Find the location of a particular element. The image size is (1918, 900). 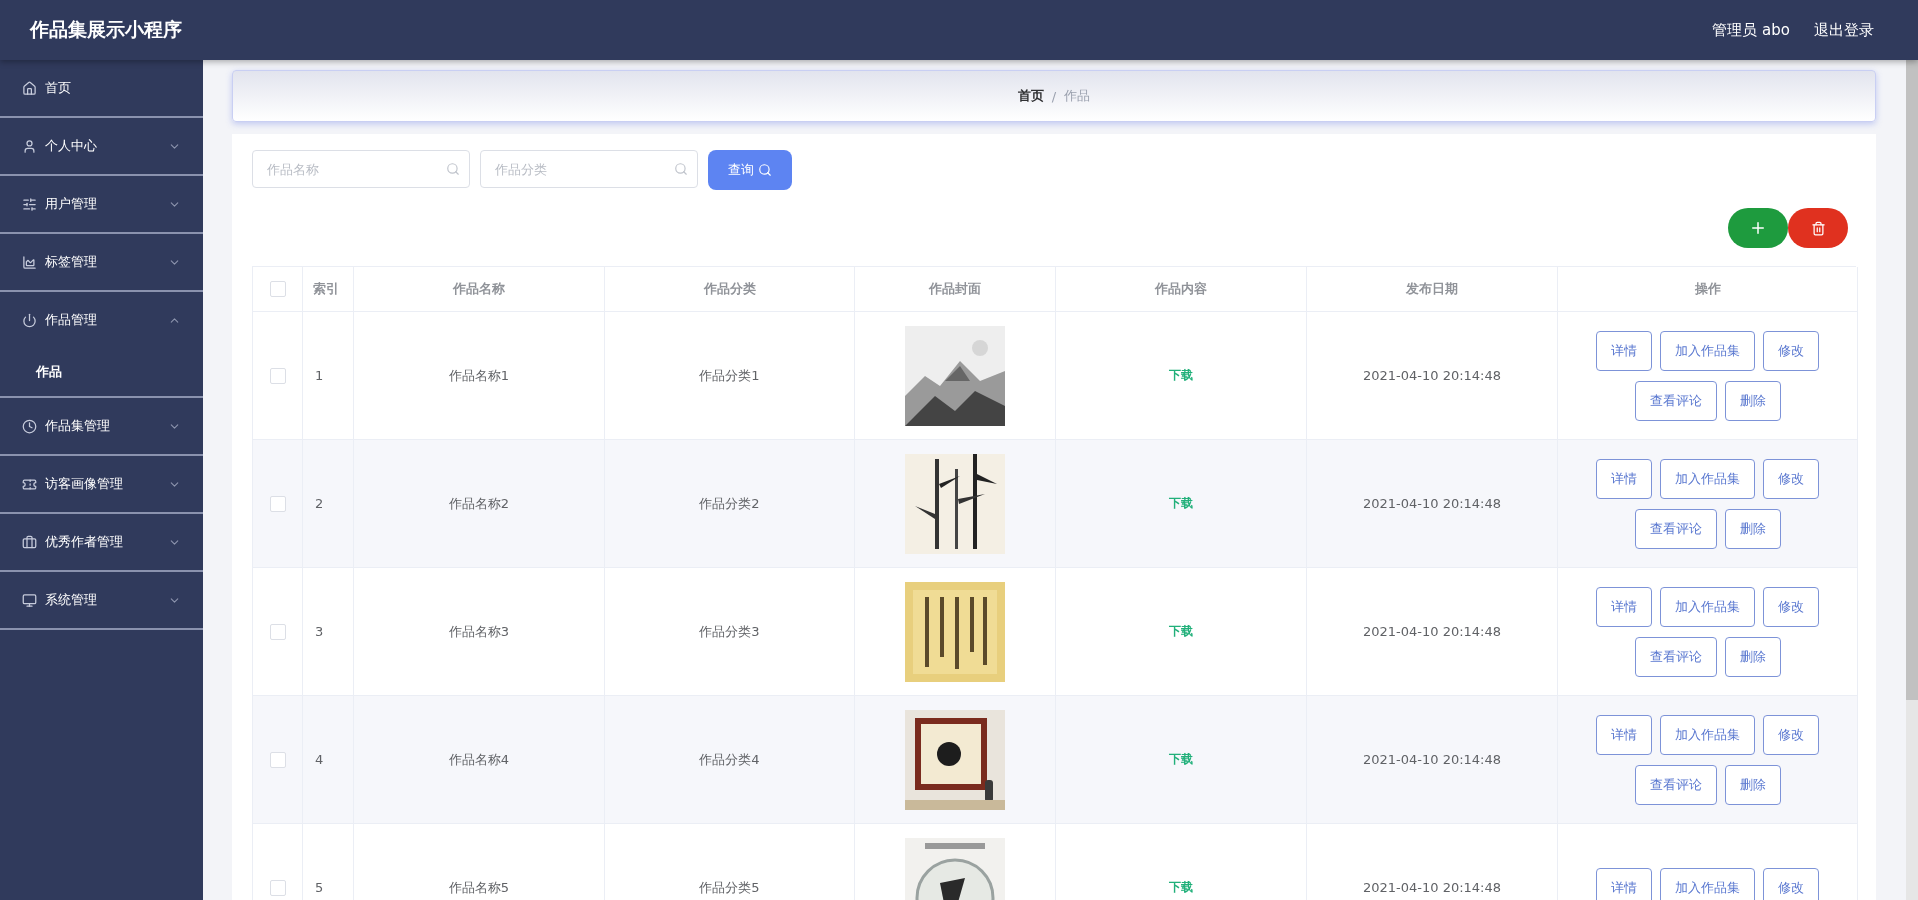

query-button: 查询 is located at coordinates (750, 170).